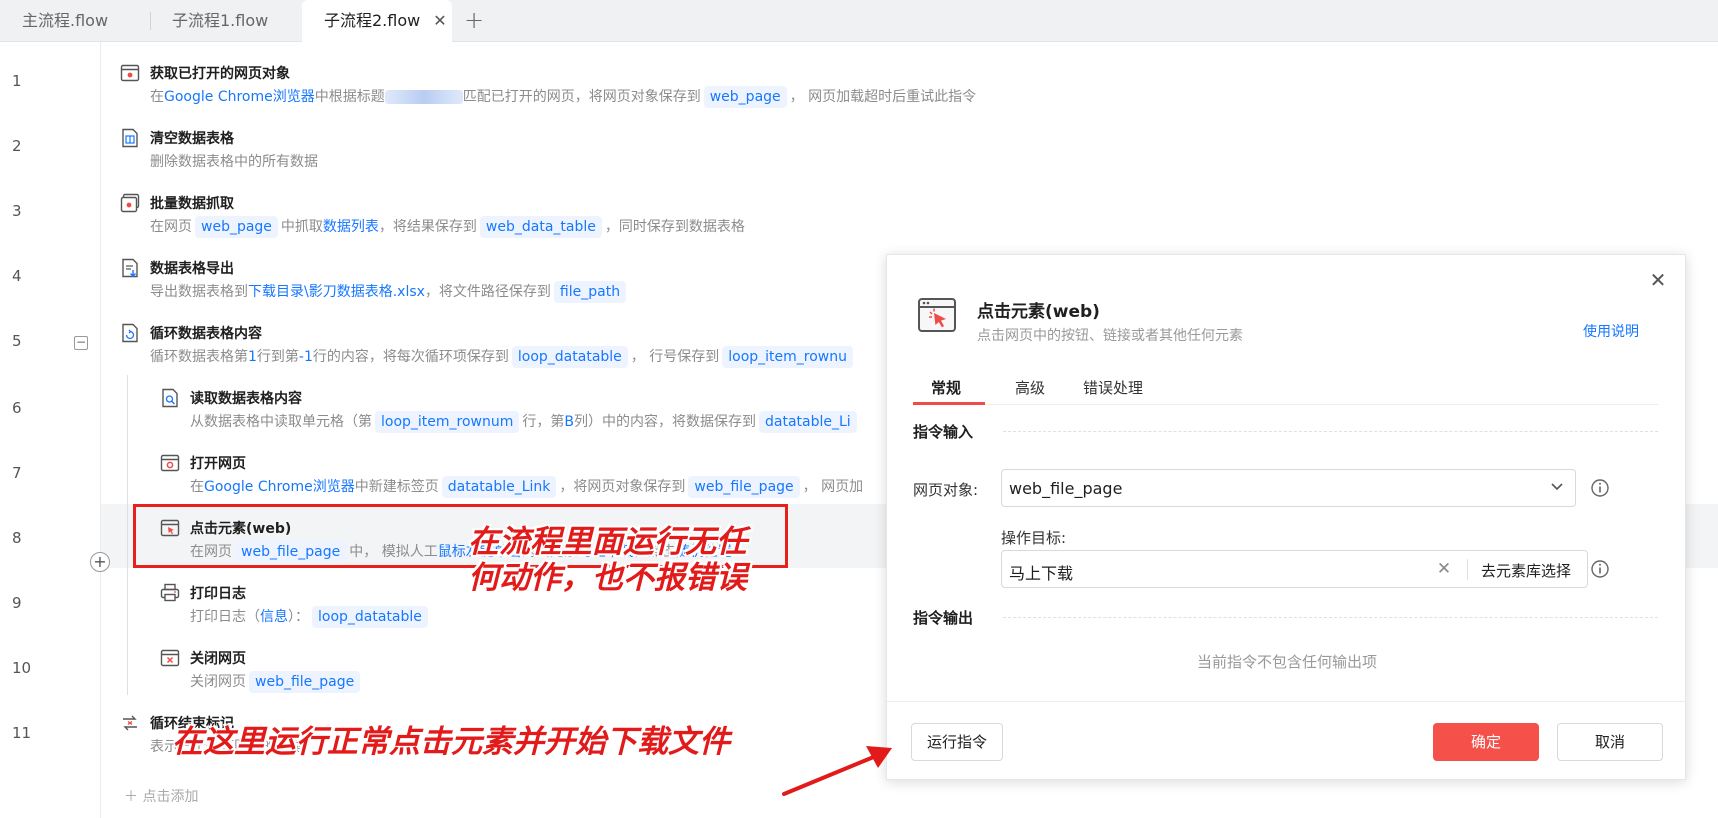 The image size is (1718, 818). I want to click on tab-advanced: 高级, so click(1030, 387).